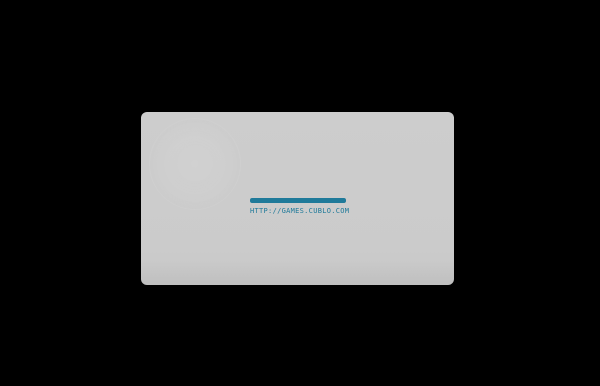 The image size is (600, 386). What do you see at coordinates (297, 273) in the screenshot?
I see `card-shade` at bounding box center [297, 273].